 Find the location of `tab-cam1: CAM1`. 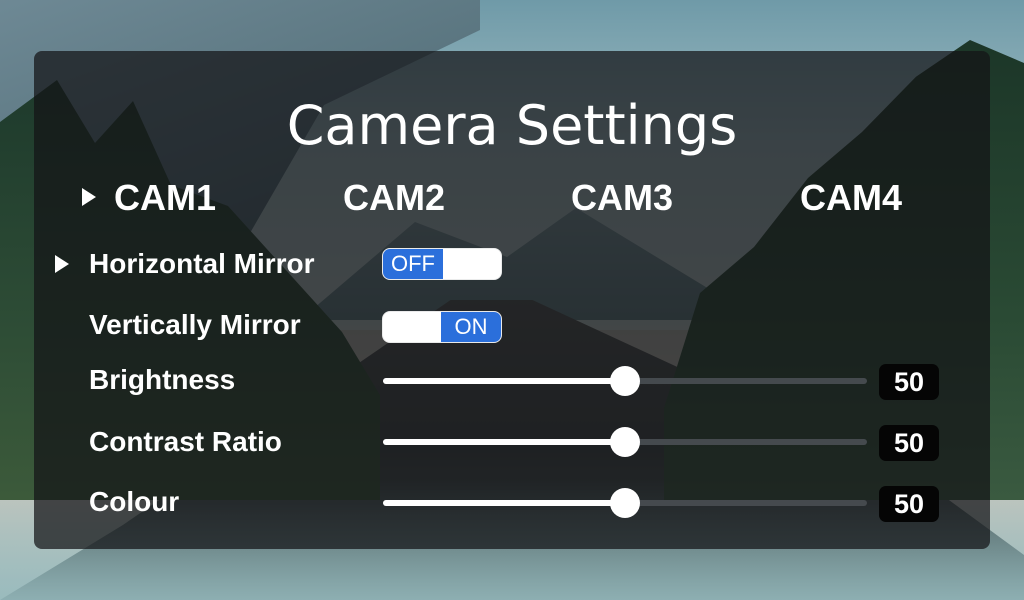

tab-cam1: CAM1 is located at coordinates (165, 198).